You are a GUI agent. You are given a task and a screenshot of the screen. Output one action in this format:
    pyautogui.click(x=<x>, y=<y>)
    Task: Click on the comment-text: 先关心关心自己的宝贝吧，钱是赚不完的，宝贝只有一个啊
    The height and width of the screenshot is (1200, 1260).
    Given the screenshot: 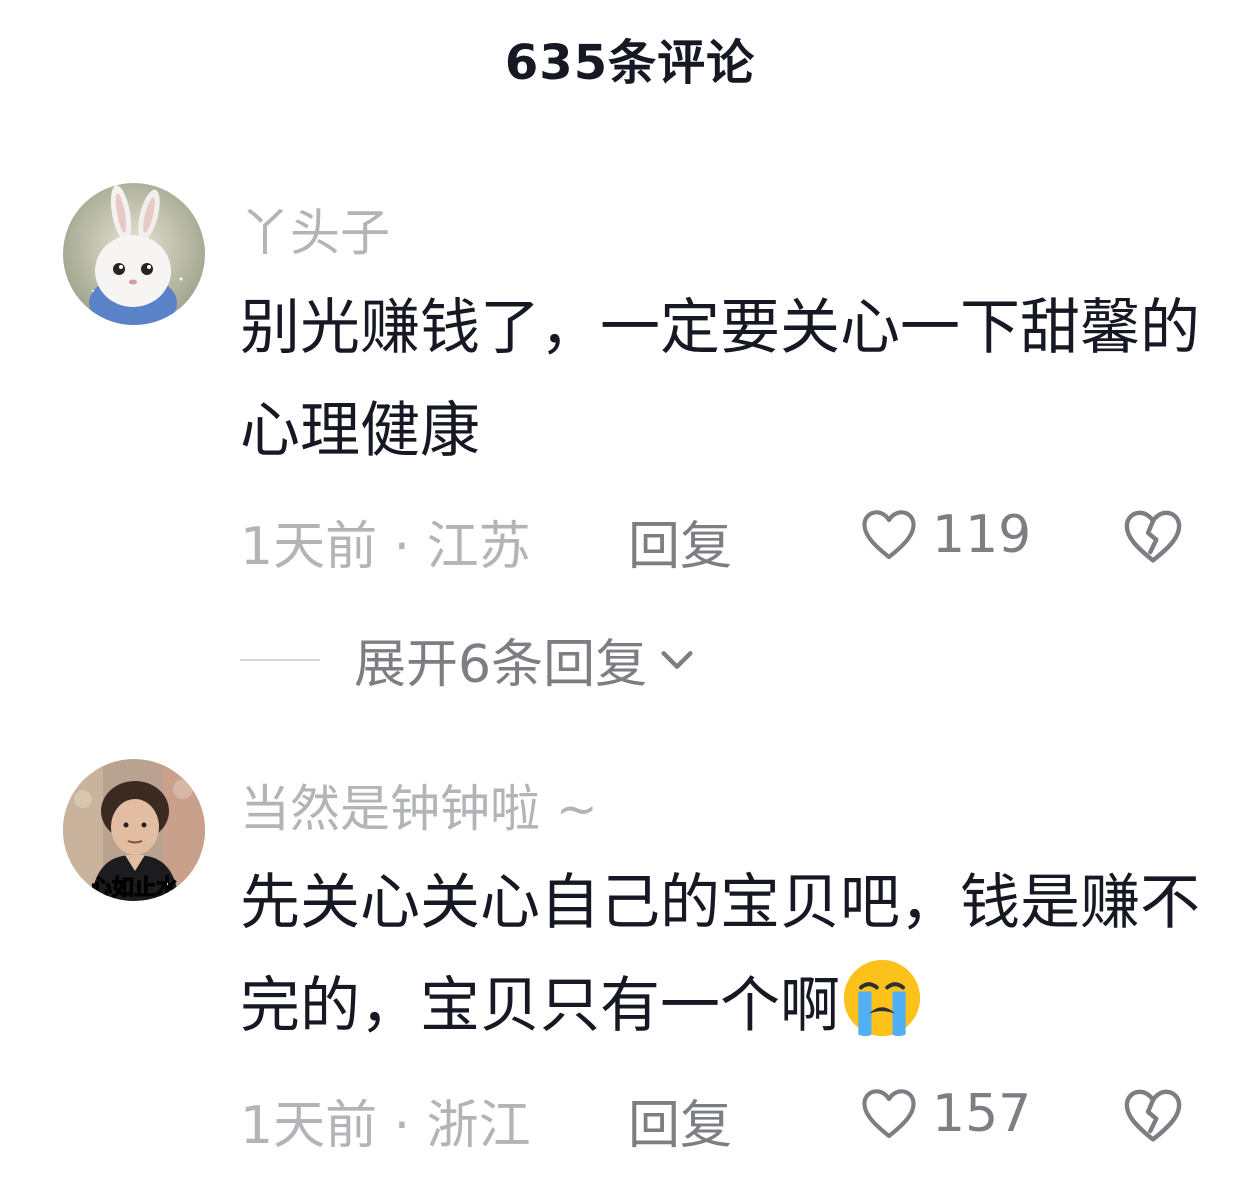 What is the action you would take?
    pyautogui.click(x=720, y=955)
    